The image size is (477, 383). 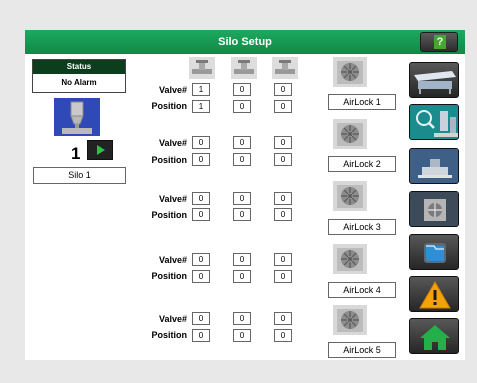 What do you see at coordinates (201, 89) in the screenshot?
I see `valve-field: 1` at bounding box center [201, 89].